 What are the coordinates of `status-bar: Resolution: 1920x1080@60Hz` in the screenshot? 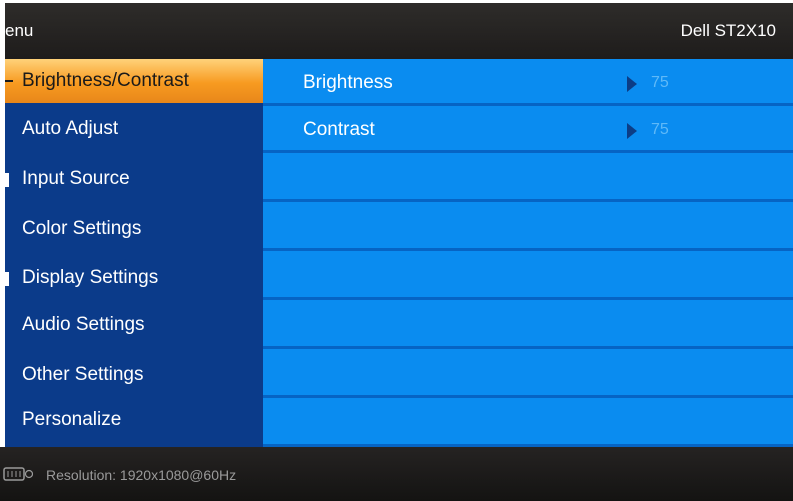 It's located at (396, 474).